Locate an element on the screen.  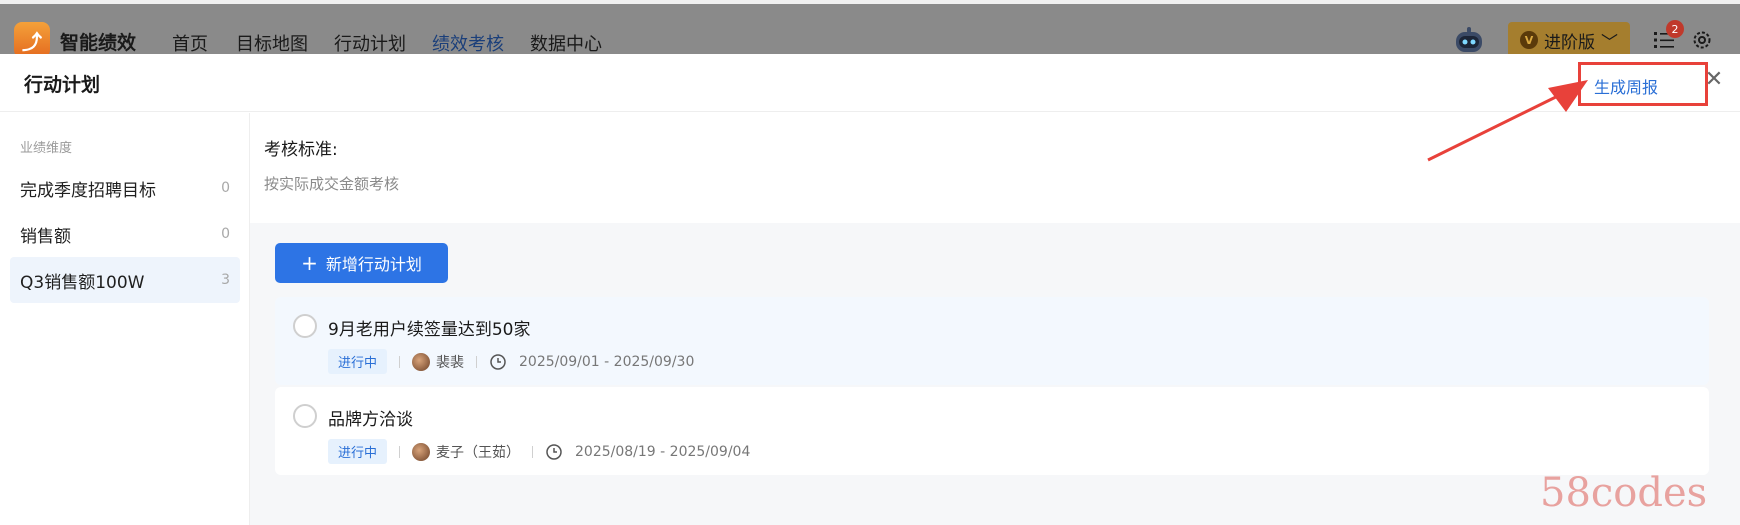
app-logo-icon: ⤴ is located at coordinates (32, 40).